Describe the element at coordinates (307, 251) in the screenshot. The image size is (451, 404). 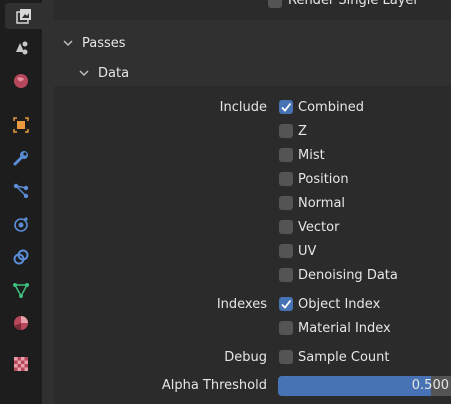
I see `uv-label: UV` at that location.